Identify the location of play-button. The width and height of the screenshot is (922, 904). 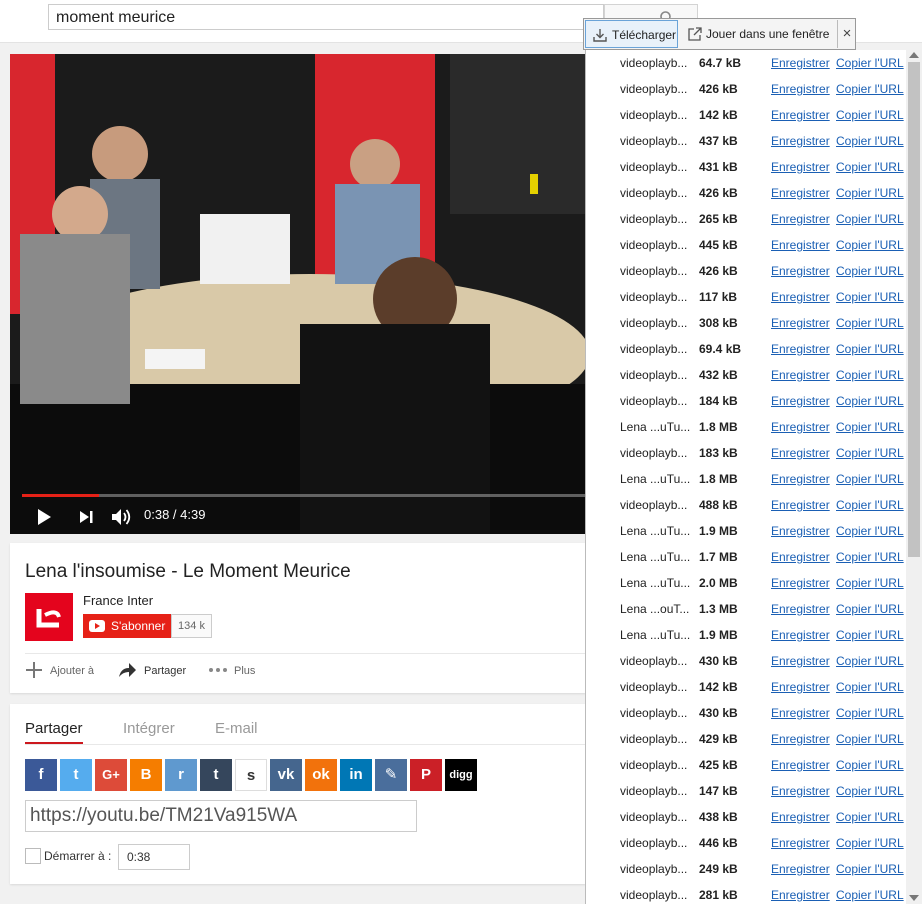
(44, 517).